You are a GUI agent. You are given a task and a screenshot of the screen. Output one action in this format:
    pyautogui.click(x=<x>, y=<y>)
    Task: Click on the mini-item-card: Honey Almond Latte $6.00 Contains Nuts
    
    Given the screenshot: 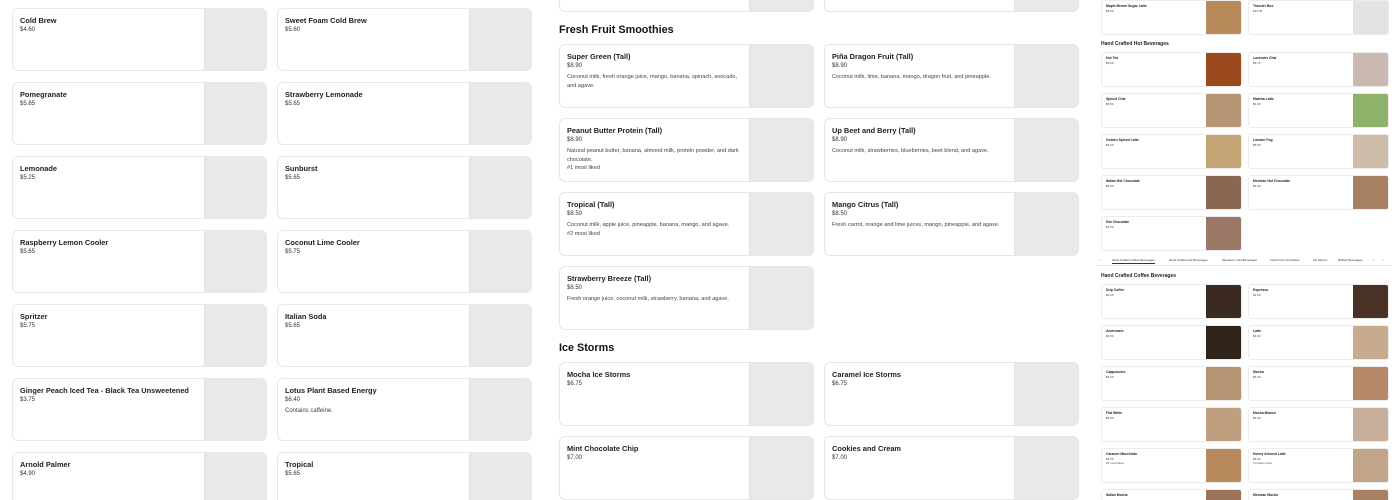 What is the action you would take?
    pyautogui.click(x=1318, y=465)
    